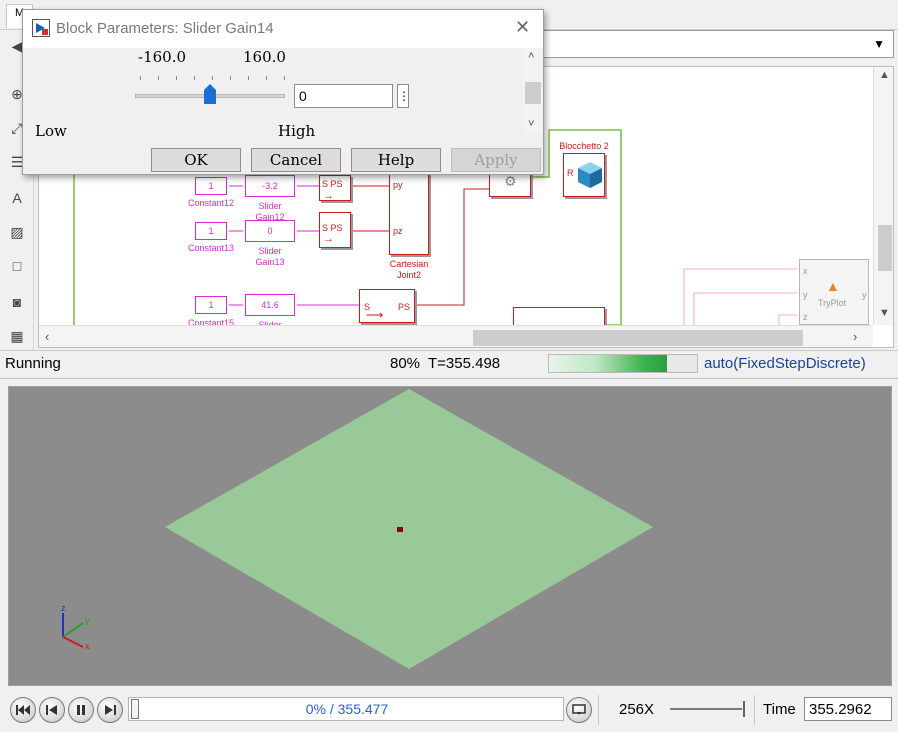 This screenshot has width=898, height=732. Describe the element at coordinates (17, 232) in the screenshot. I see `image-icon: ▨` at that location.